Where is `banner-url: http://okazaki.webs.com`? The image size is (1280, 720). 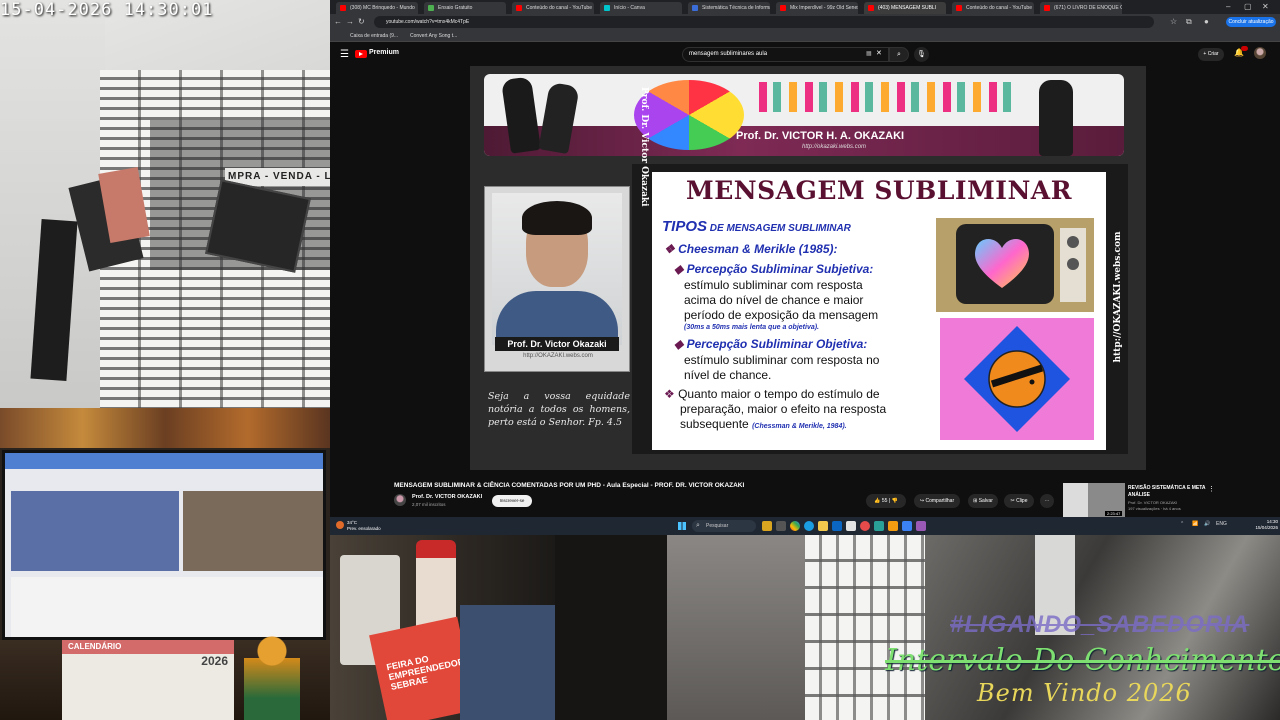
banner-url: http://okazaki.webs.com is located at coordinates (834, 147).